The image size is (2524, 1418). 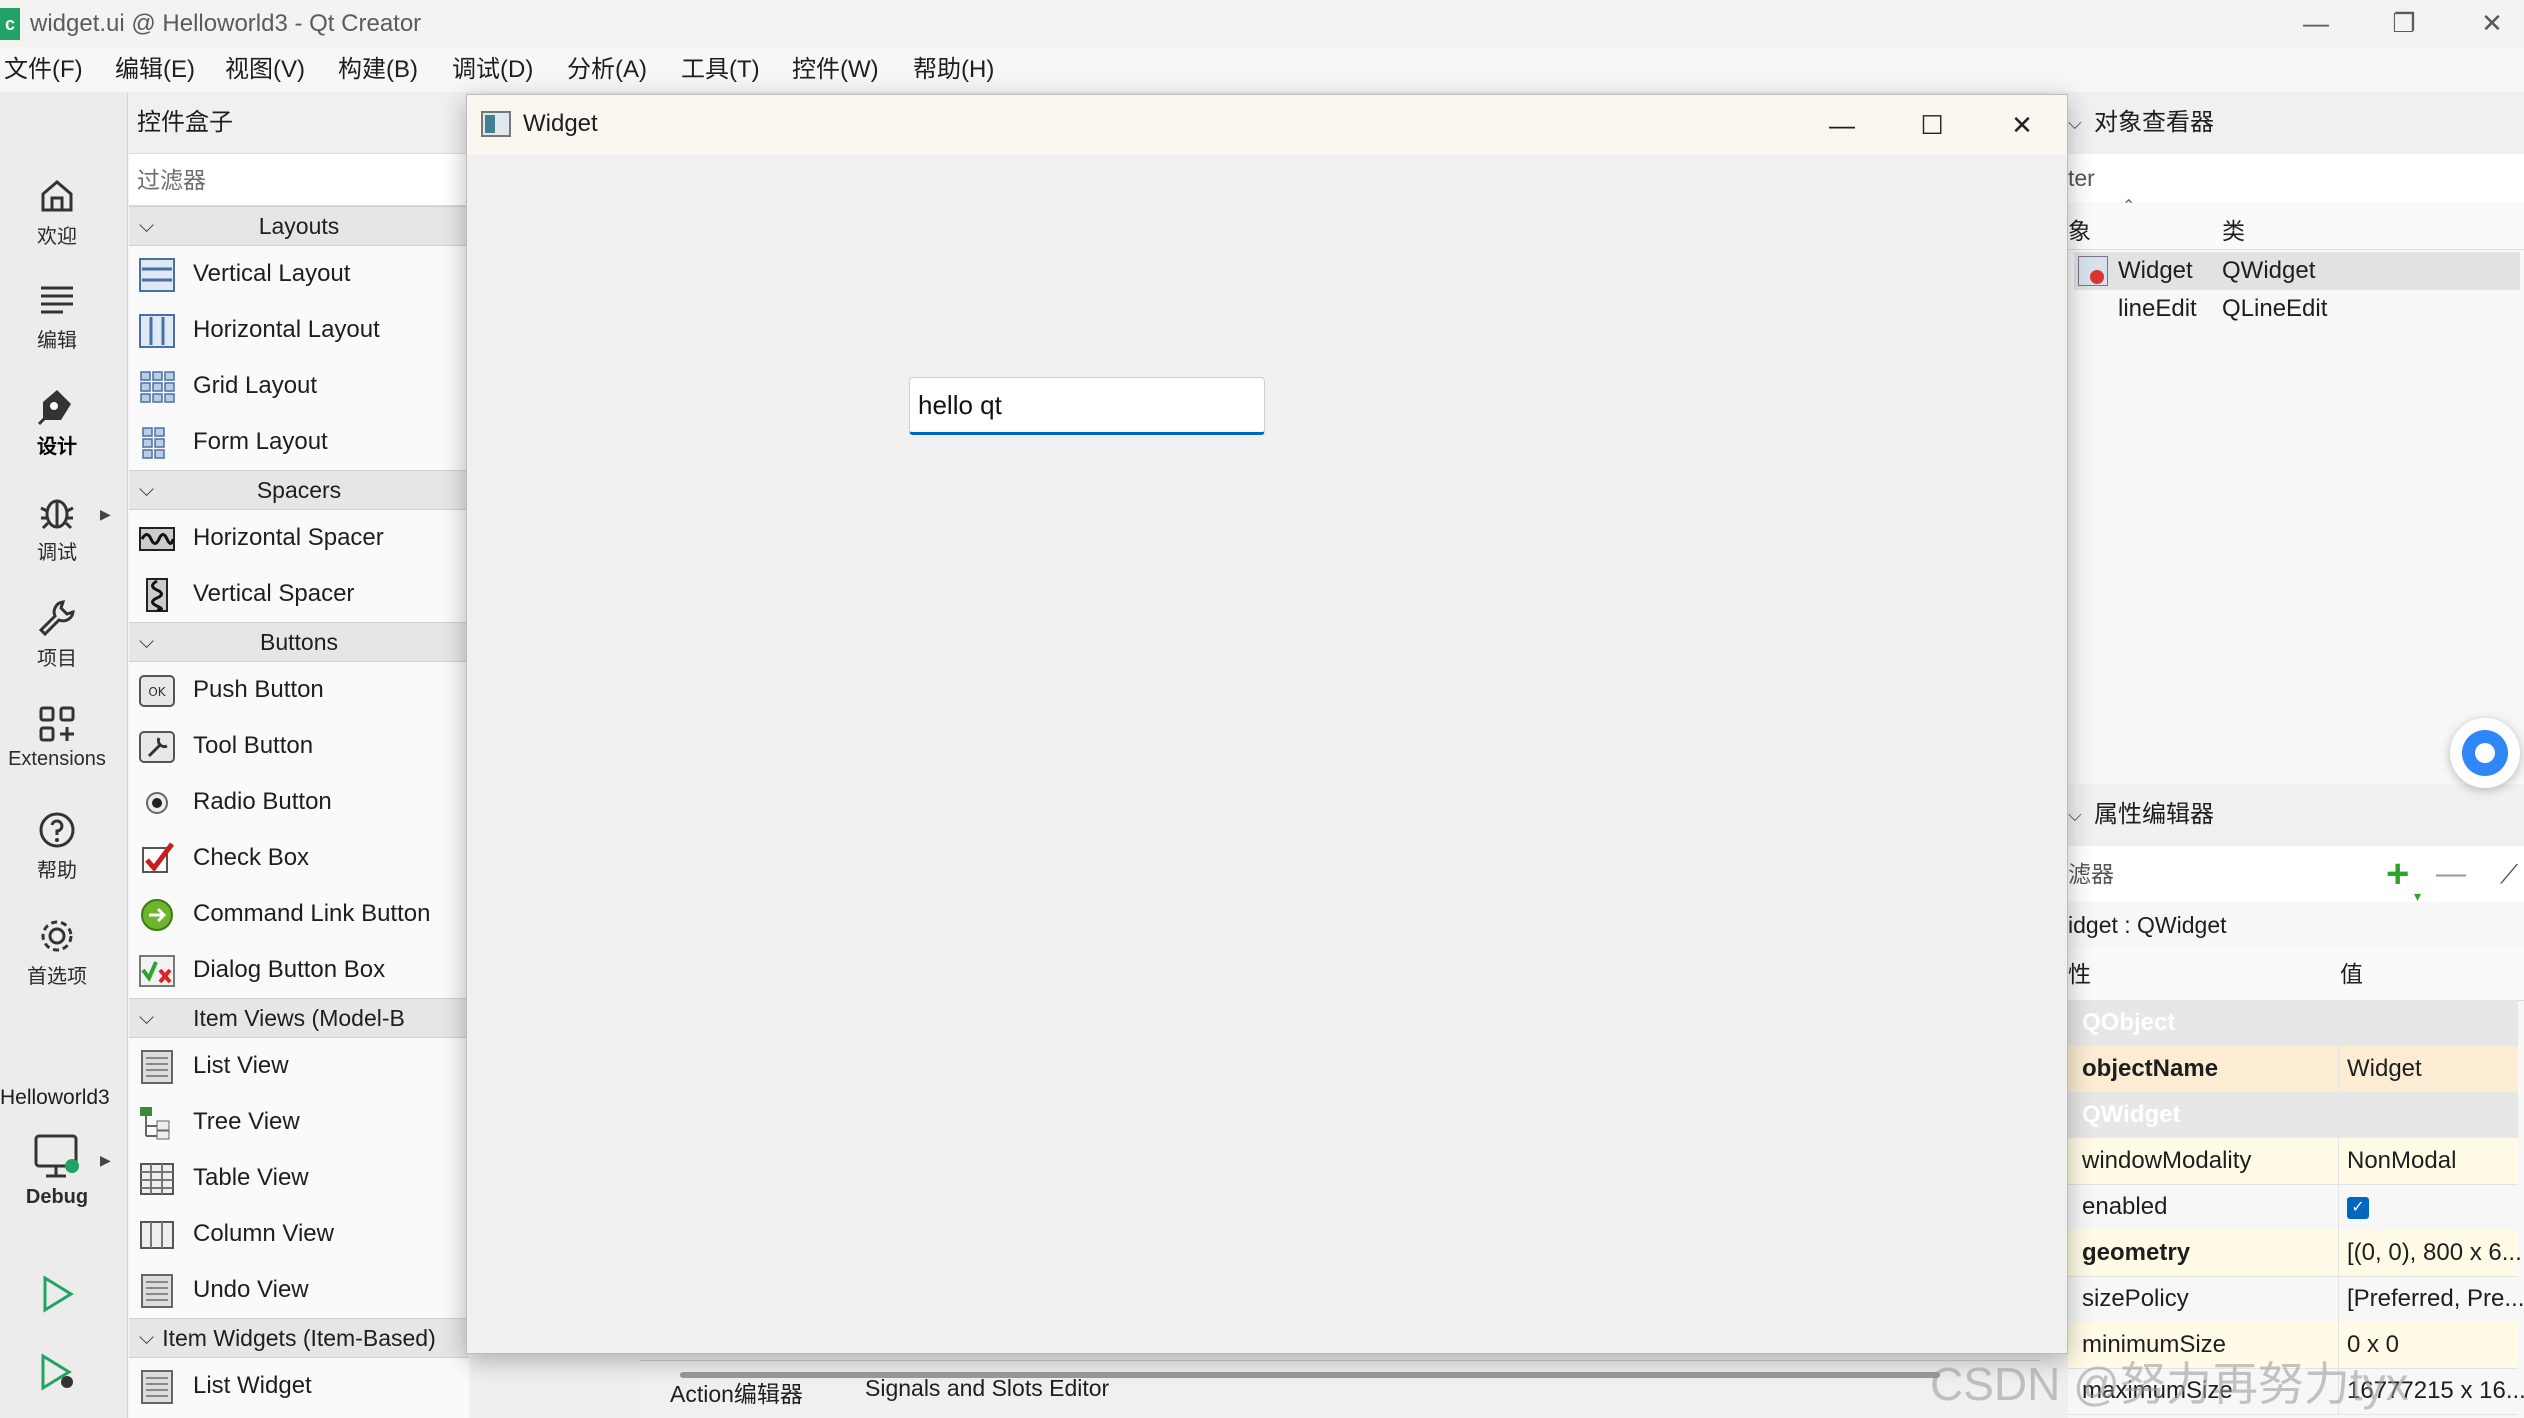 I want to click on mode-preferences: 首选项, so click(x=57, y=952).